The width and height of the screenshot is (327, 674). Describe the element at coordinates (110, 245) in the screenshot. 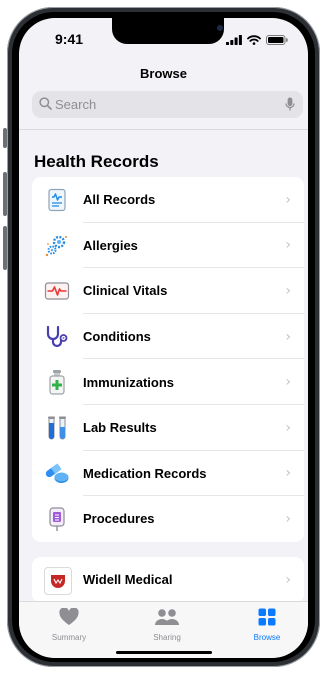

I see `record-label: Allergies` at that location.